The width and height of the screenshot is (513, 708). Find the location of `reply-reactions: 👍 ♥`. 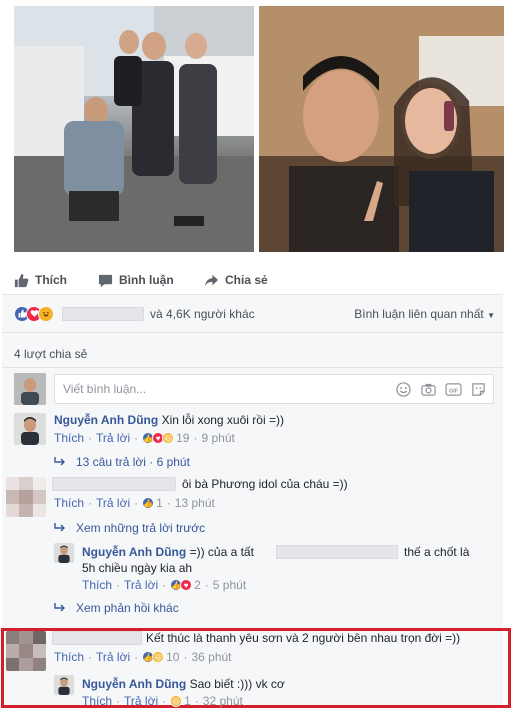

reply-reactions: 👍 ♥ is located at coordinates (181, 585).